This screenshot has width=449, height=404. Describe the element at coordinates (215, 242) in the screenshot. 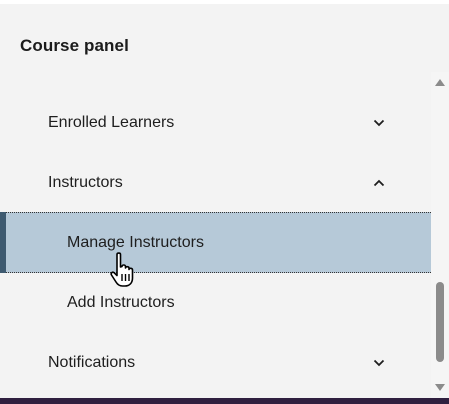

I see `nav-item-manage-instructors: Manage Instructors` at that location.